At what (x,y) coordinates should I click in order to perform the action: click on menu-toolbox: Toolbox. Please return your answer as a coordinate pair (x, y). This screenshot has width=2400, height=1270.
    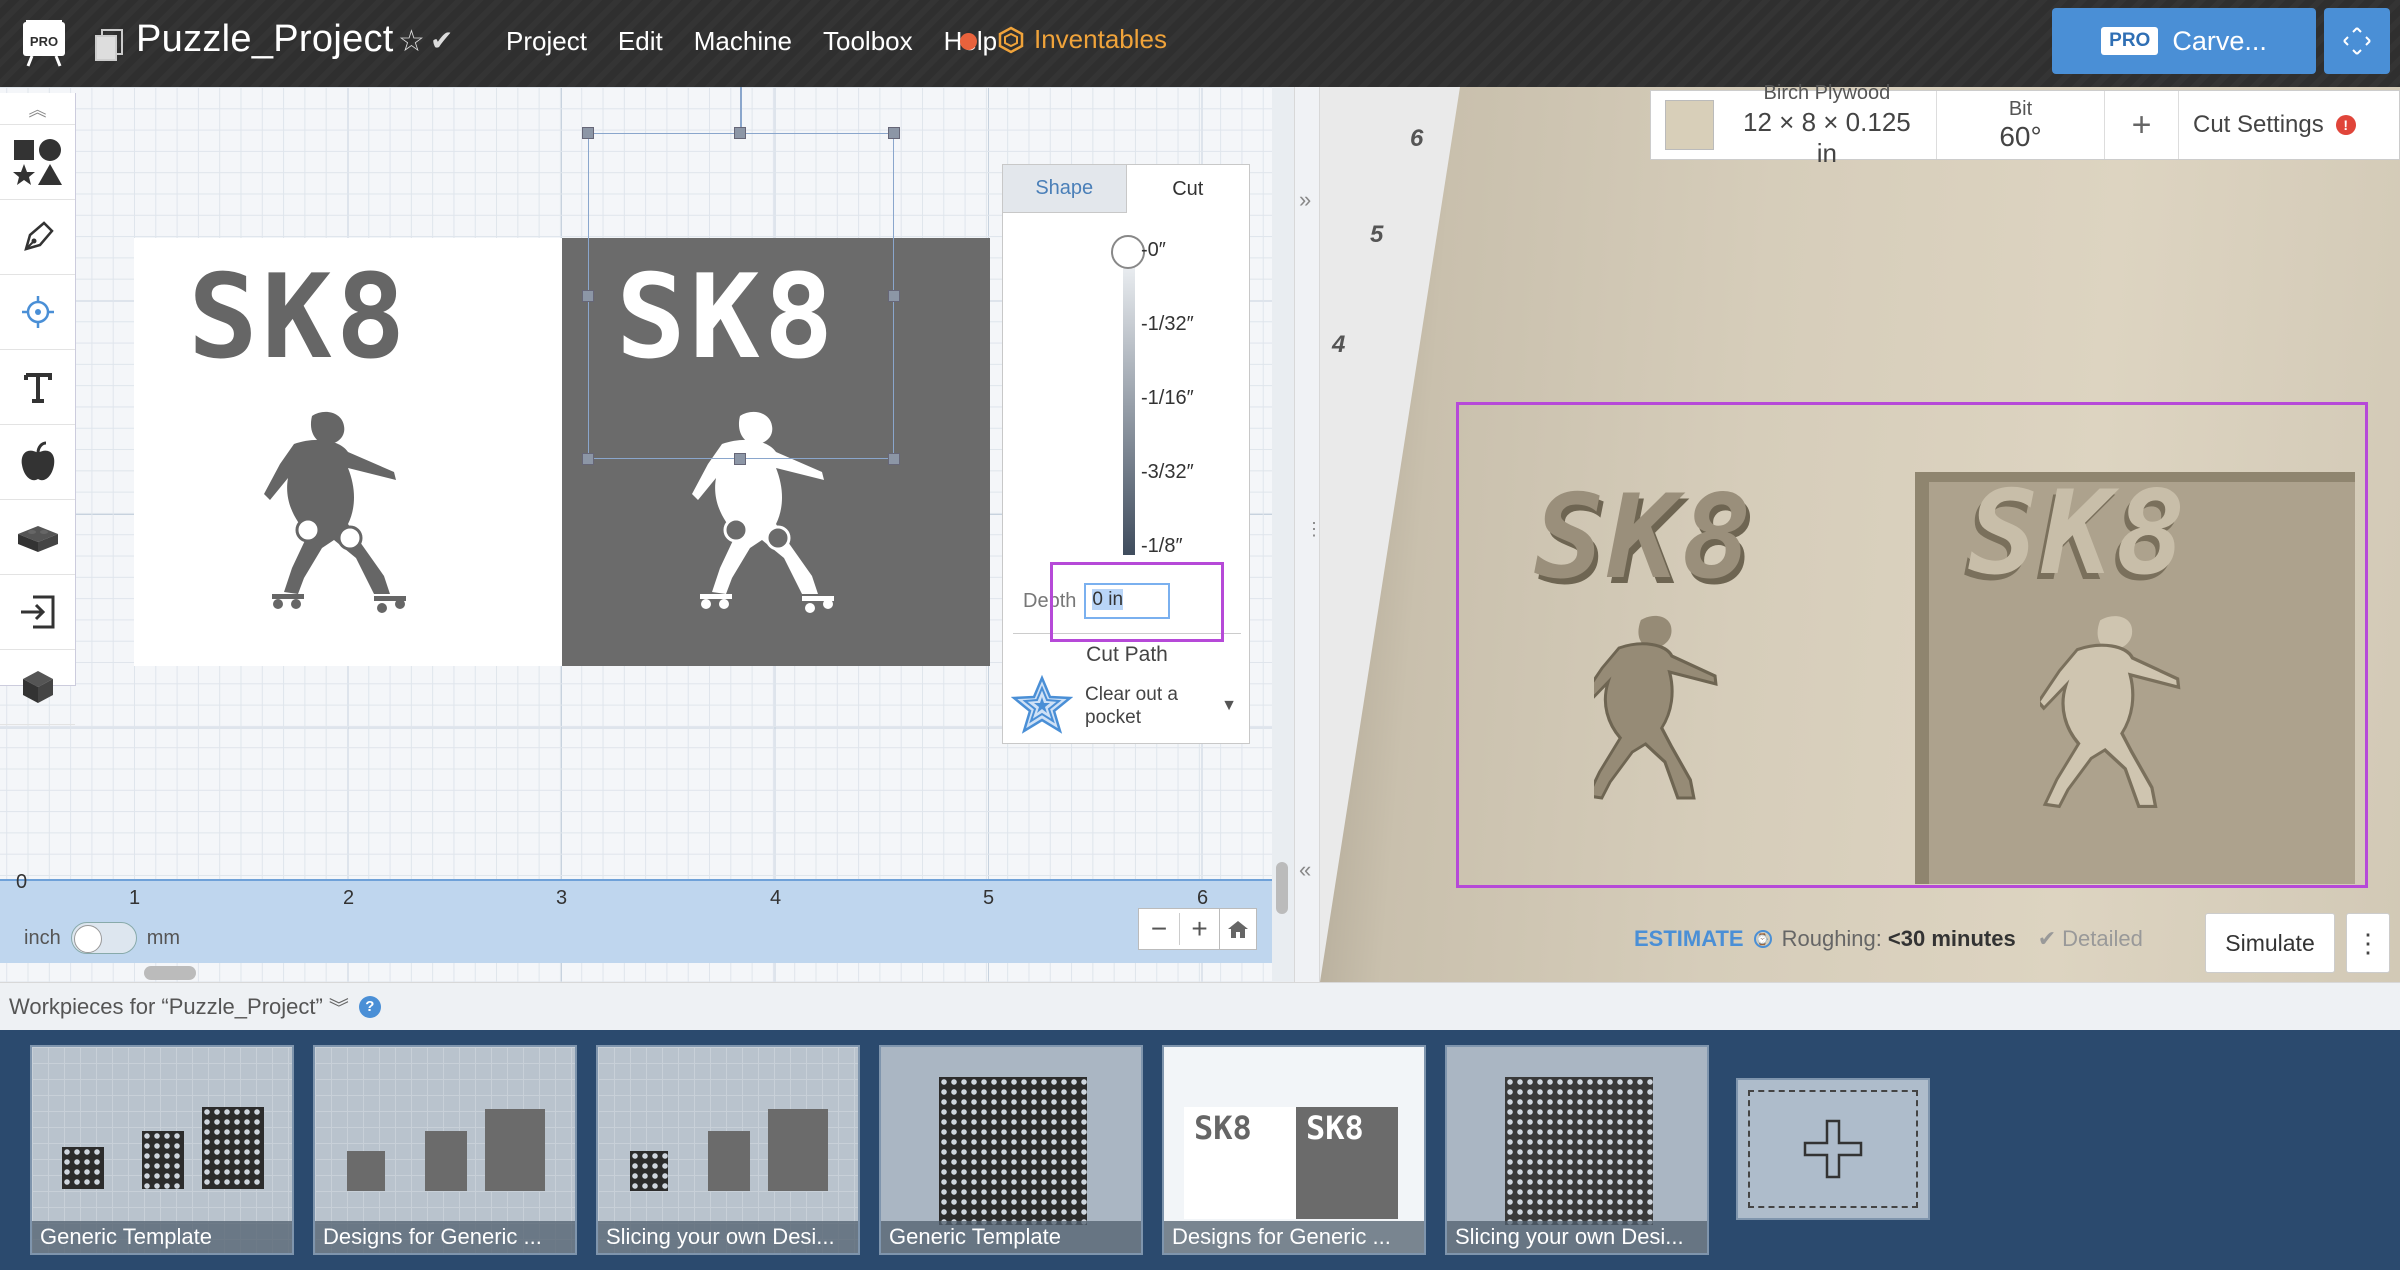
    Looking at the image, I should click on (868, 41).